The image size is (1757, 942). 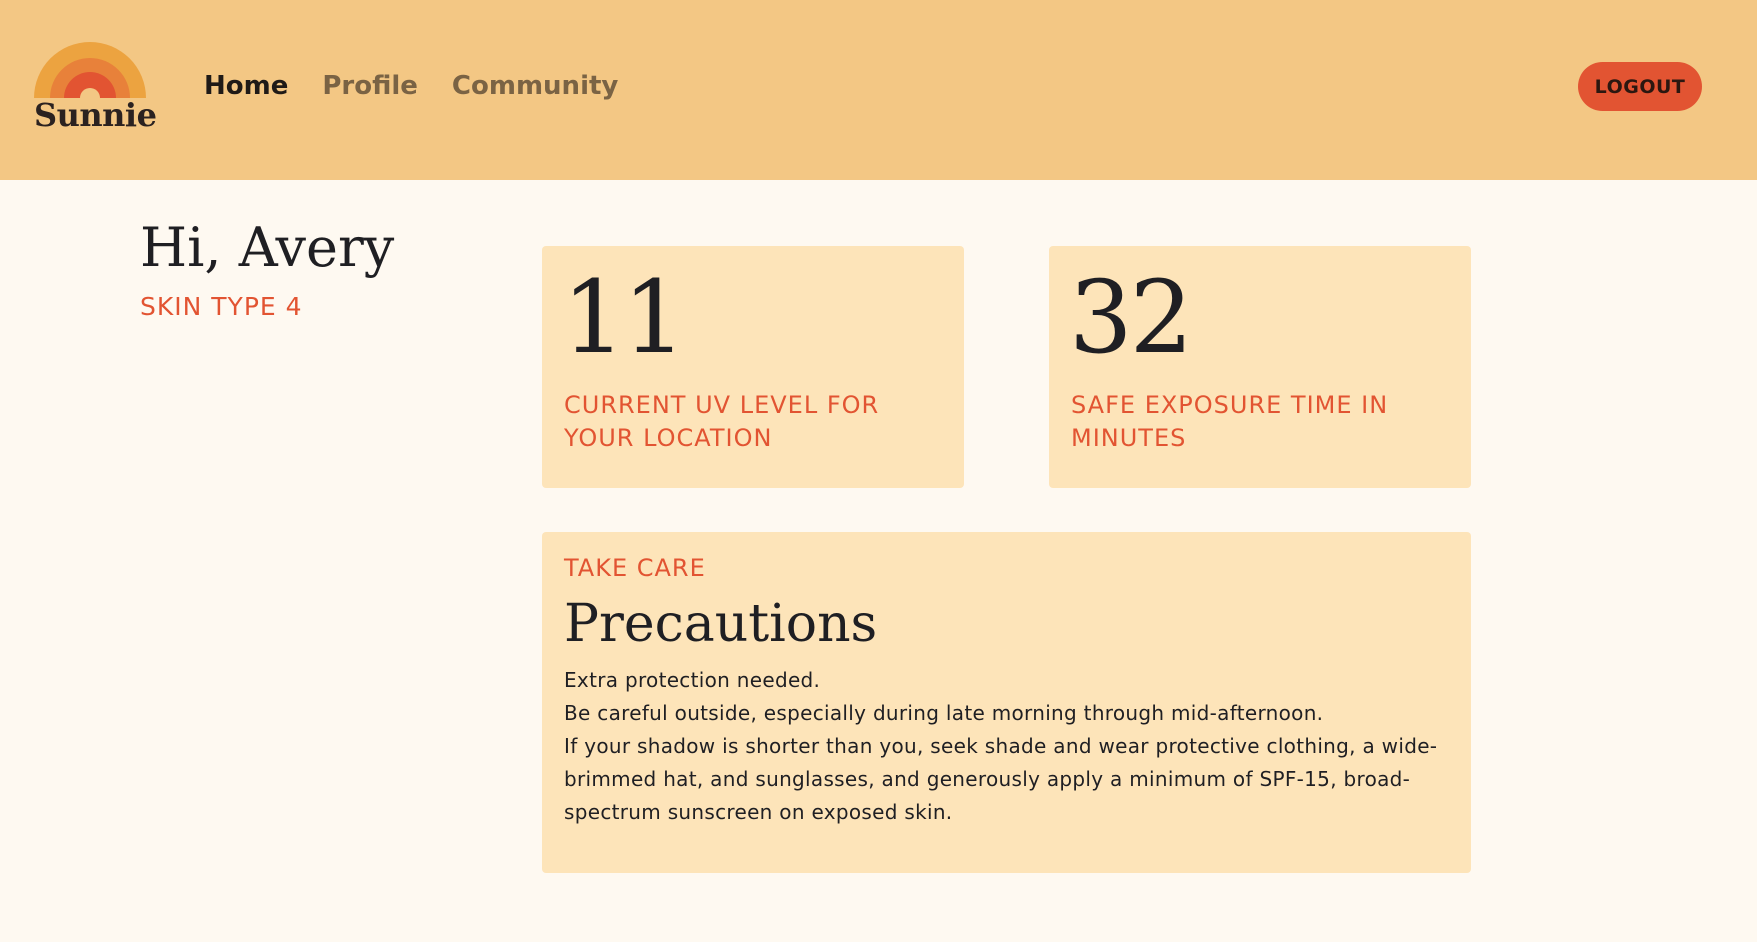 I want to click on precautions-eyebrow: TAKE CARE, so click(x=635, y=568).